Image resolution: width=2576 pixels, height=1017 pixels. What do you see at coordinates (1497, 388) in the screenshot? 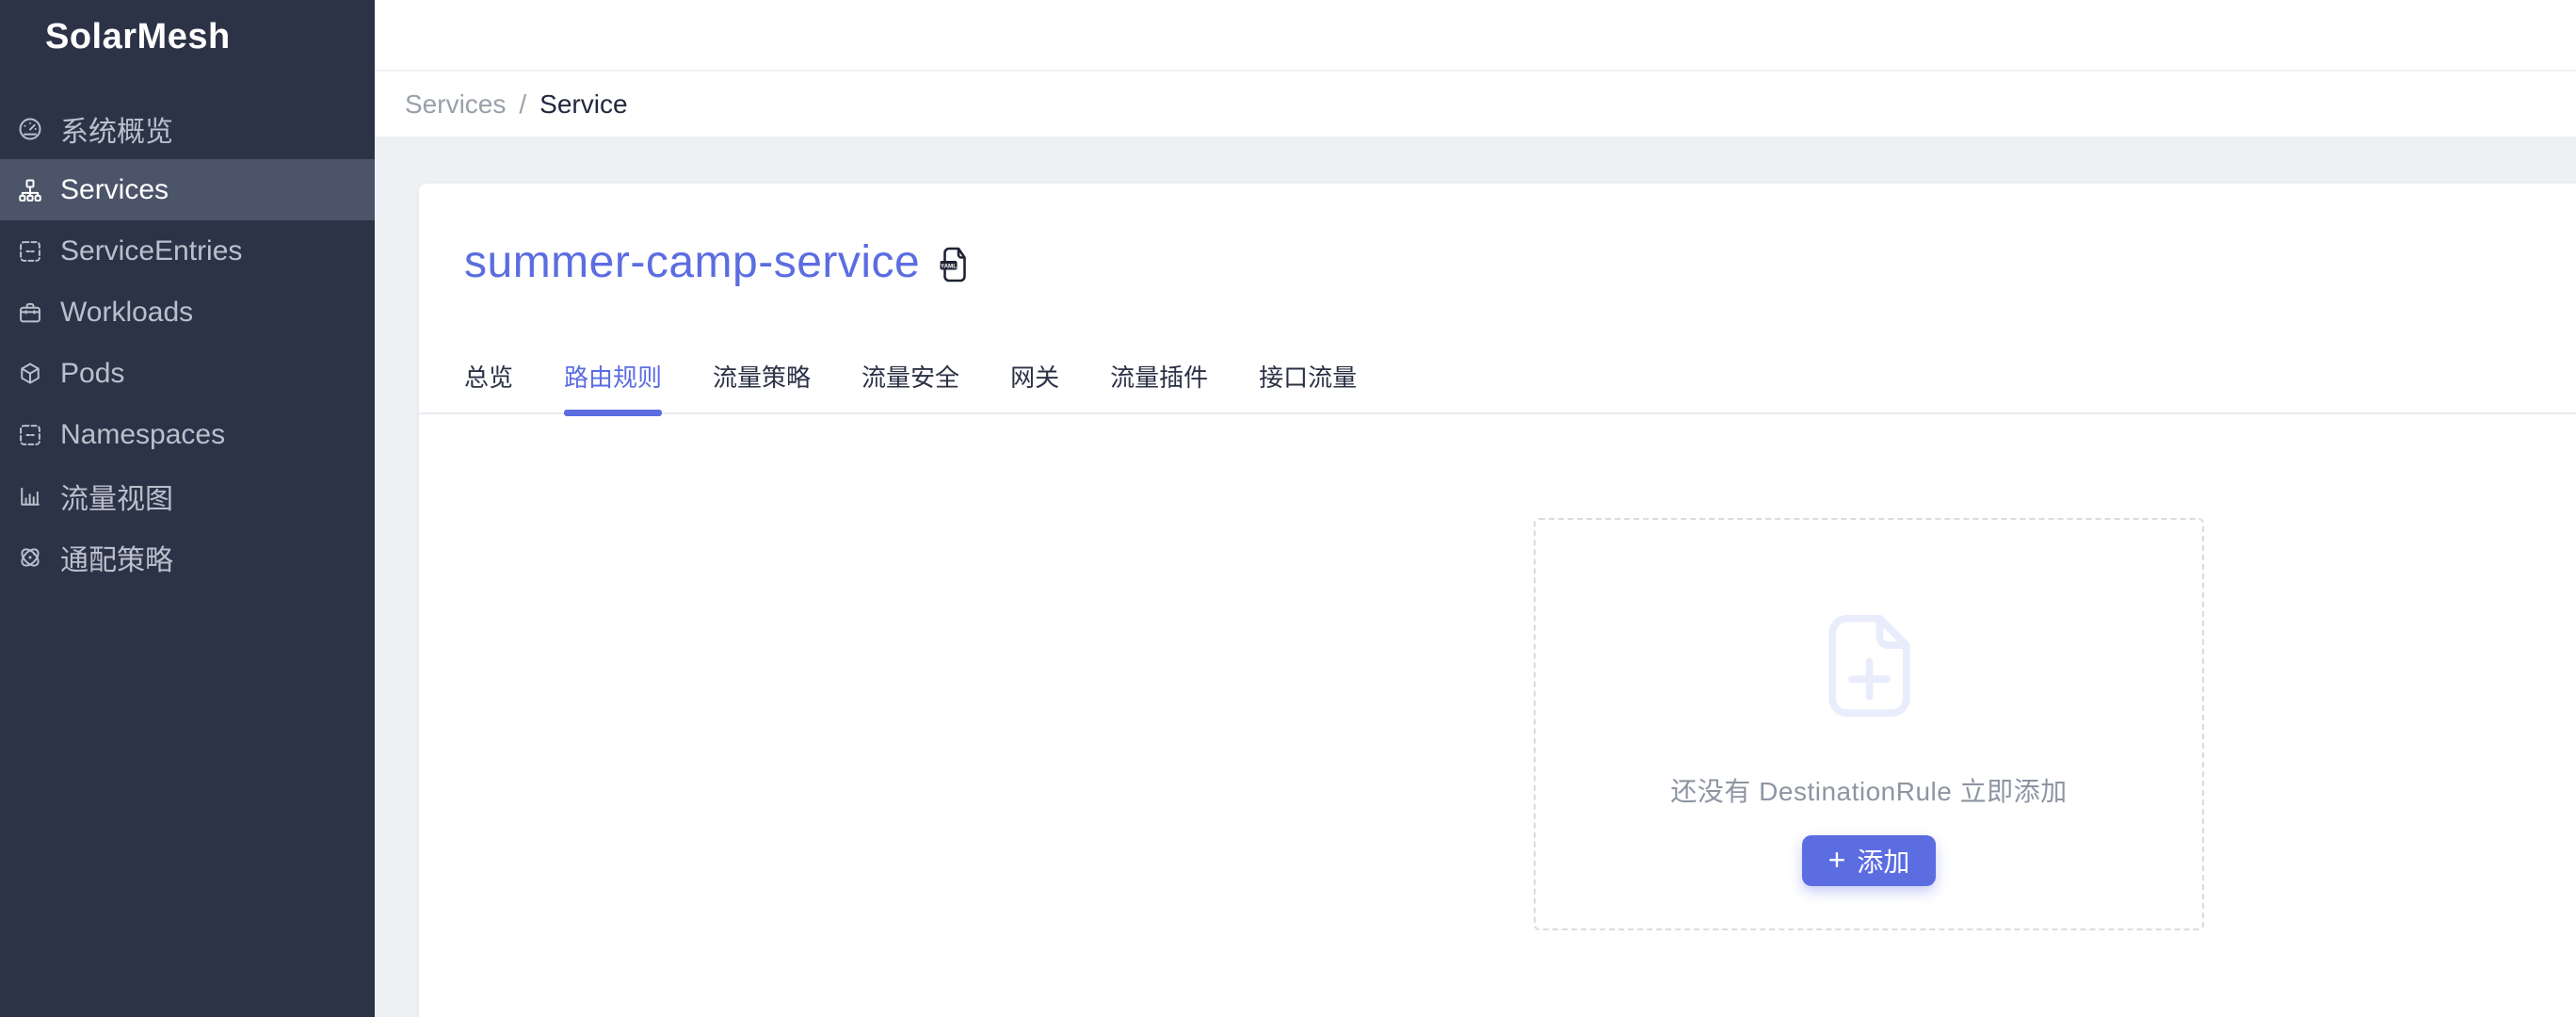
I see `service-tabs: 总览 路由规则 流量策略 流量安全 网关 流量插件 接口流量` at bounding box center [1497, 388].